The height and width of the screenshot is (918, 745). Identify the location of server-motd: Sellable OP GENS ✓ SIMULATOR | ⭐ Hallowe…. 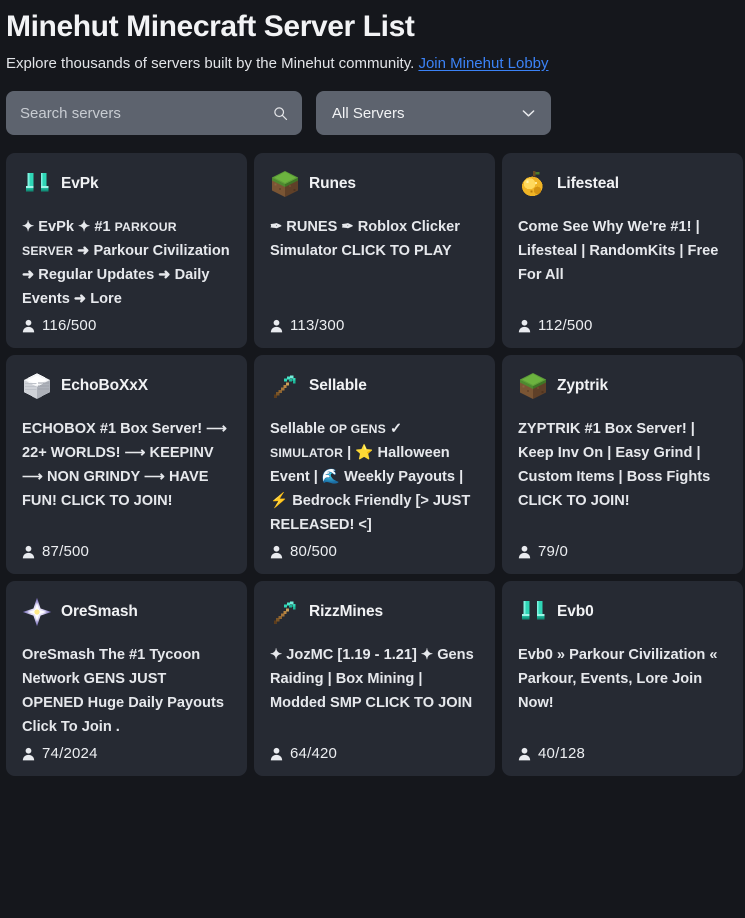
(370, 477).